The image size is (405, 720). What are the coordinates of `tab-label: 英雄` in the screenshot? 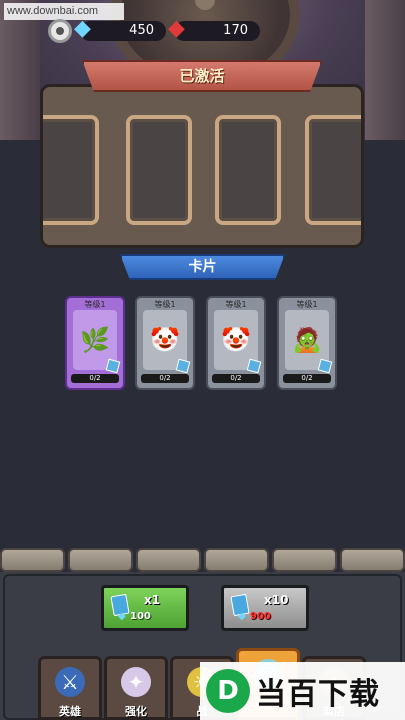 It's located at (70, 711).